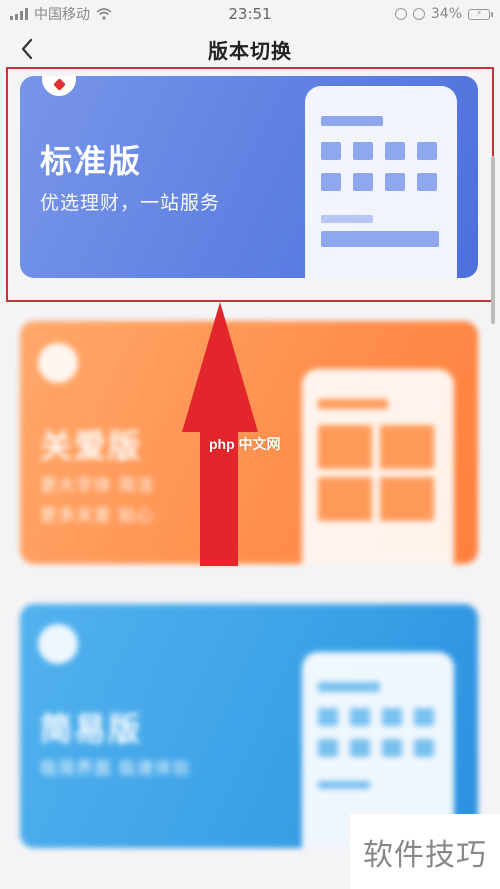  I want to click on status-bar-right: 34% ⚡, so click(443, 14).